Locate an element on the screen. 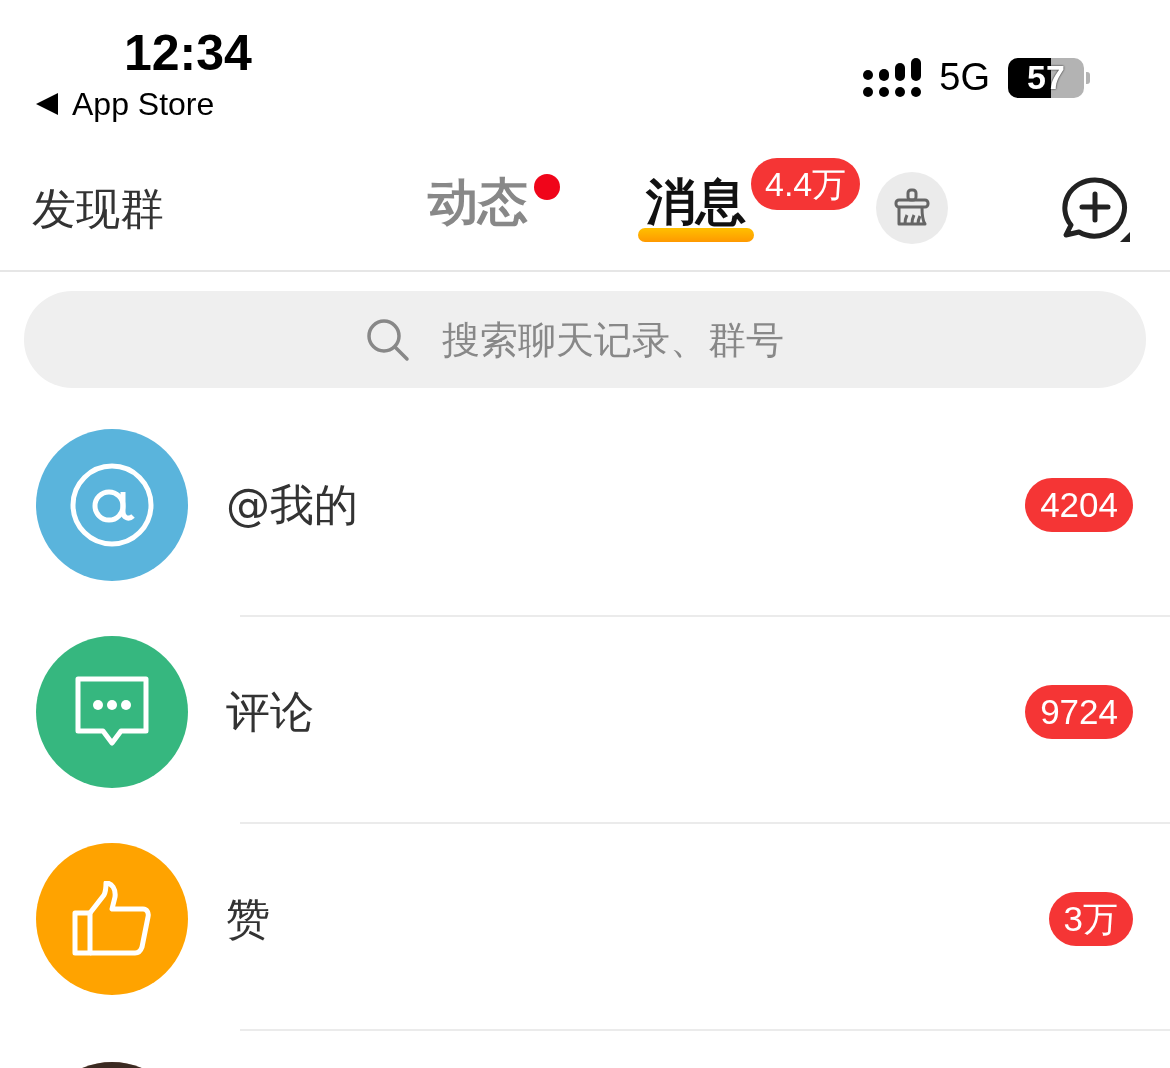  network-label: 5G is located at coordinates (964, 77).